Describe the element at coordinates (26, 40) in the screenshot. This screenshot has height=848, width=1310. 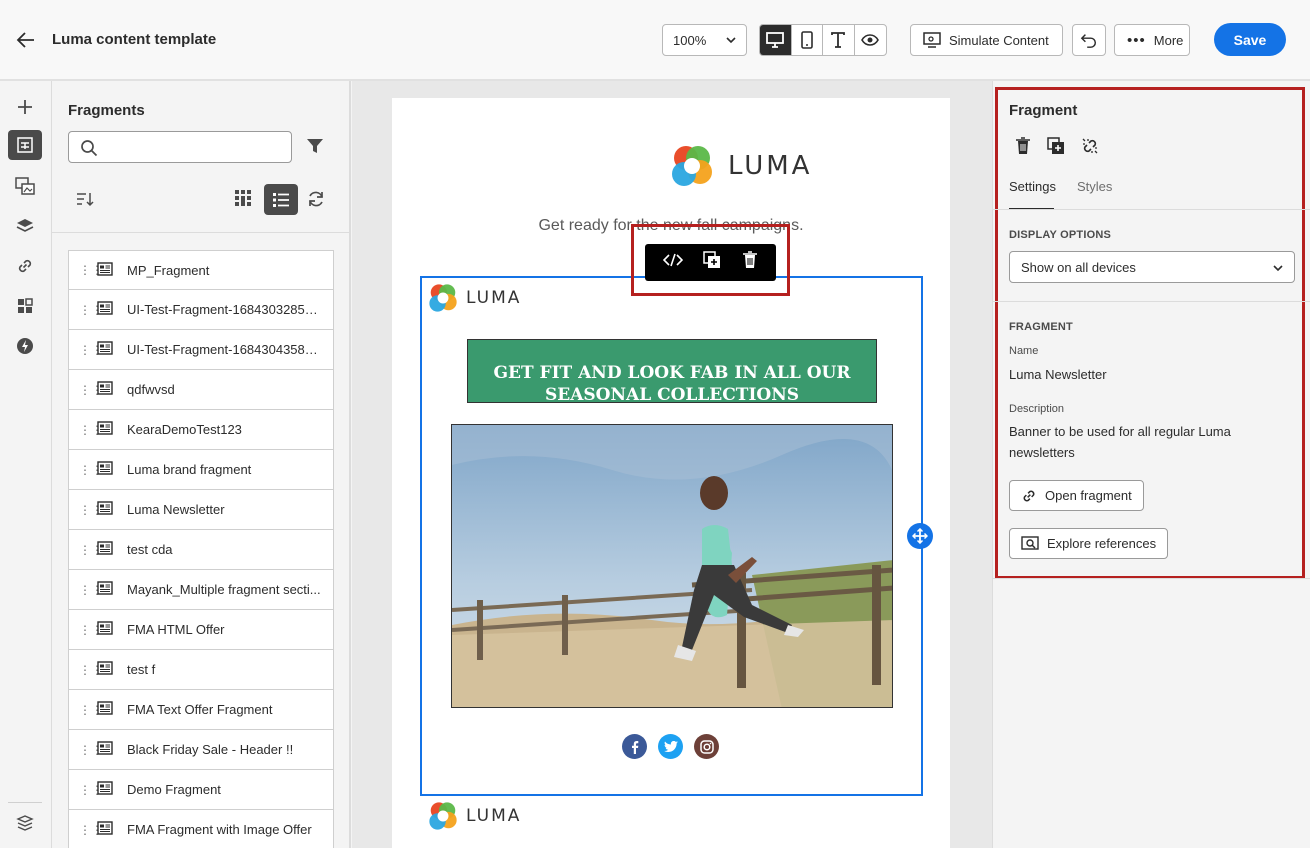
I see `back-arrow-icon` at that location.